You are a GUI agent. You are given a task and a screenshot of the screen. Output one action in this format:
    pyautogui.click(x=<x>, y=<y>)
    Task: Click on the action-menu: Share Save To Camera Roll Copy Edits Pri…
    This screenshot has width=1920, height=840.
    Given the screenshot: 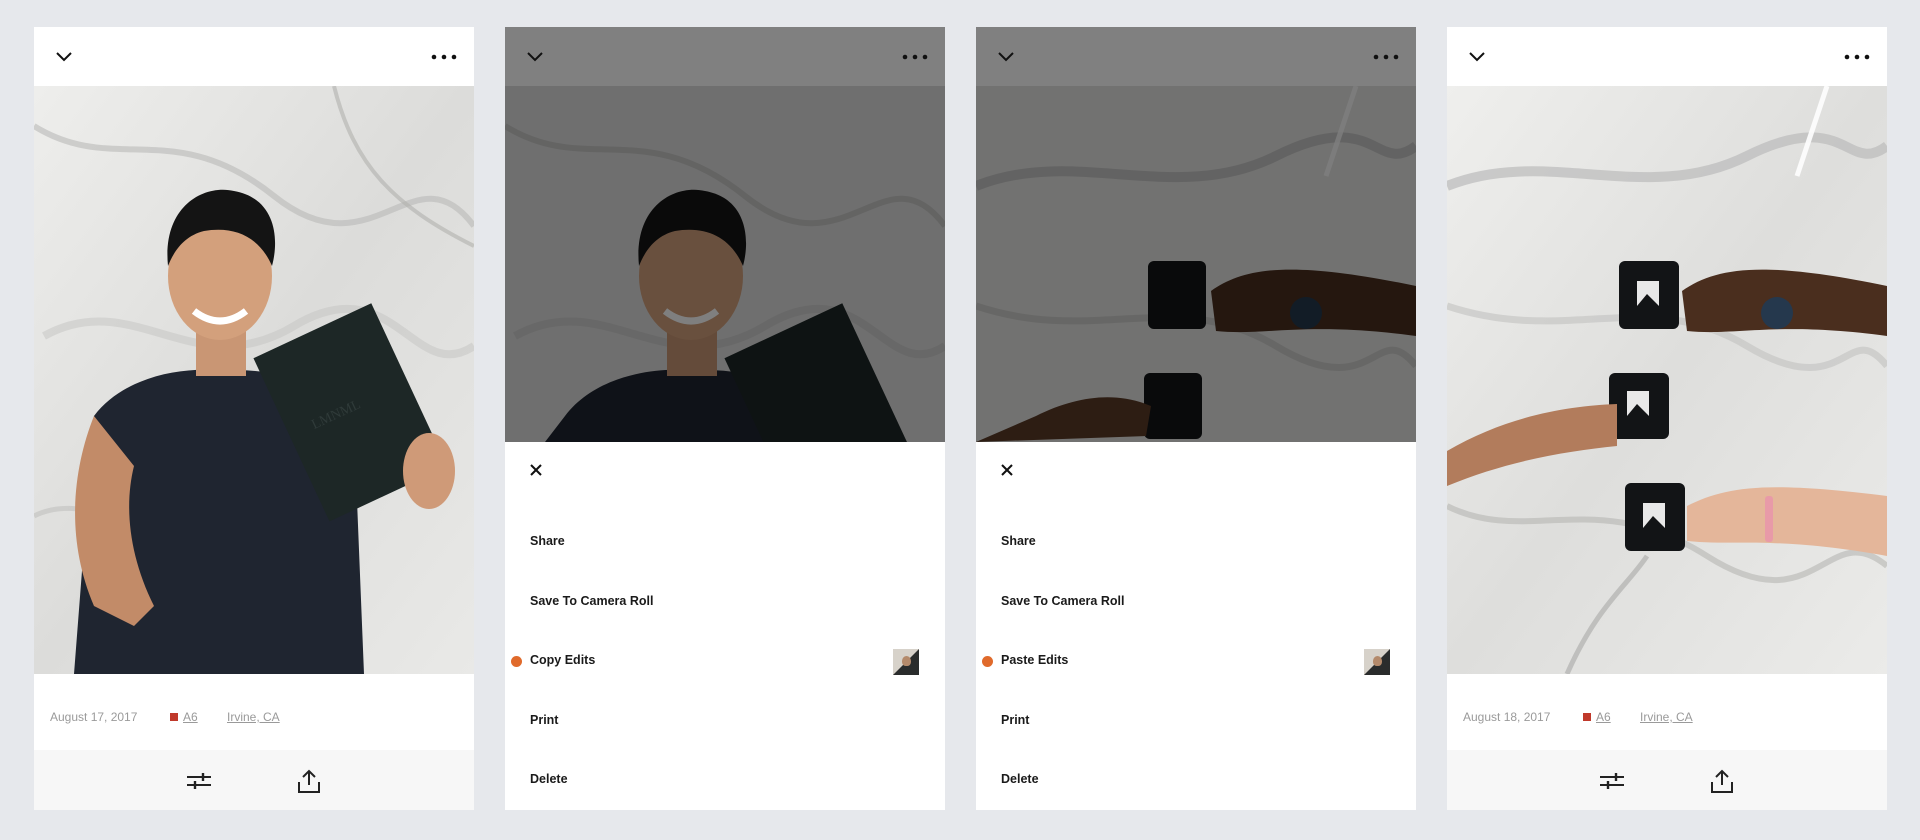 What is the action you would take?
    pyautogui.click(x=725, y=626)
    